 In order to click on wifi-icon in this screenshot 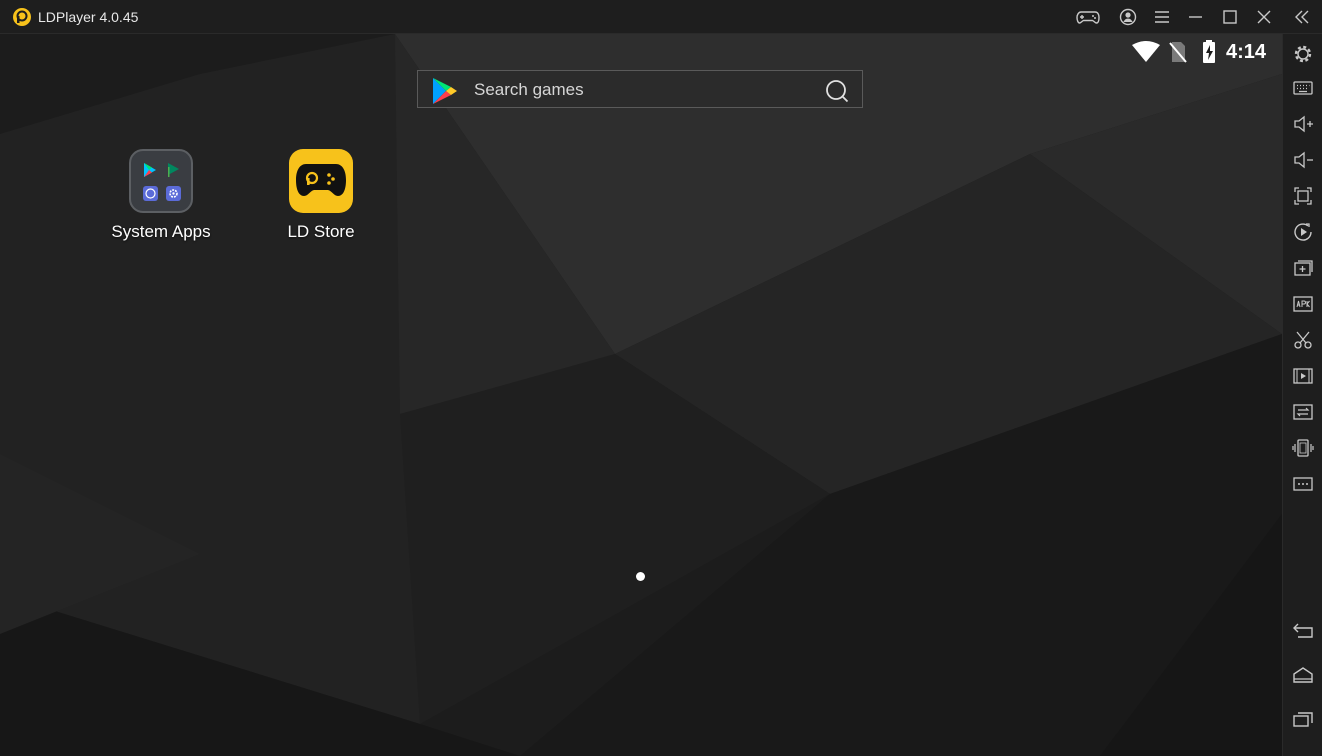, I will do `click(1146, 51)`.